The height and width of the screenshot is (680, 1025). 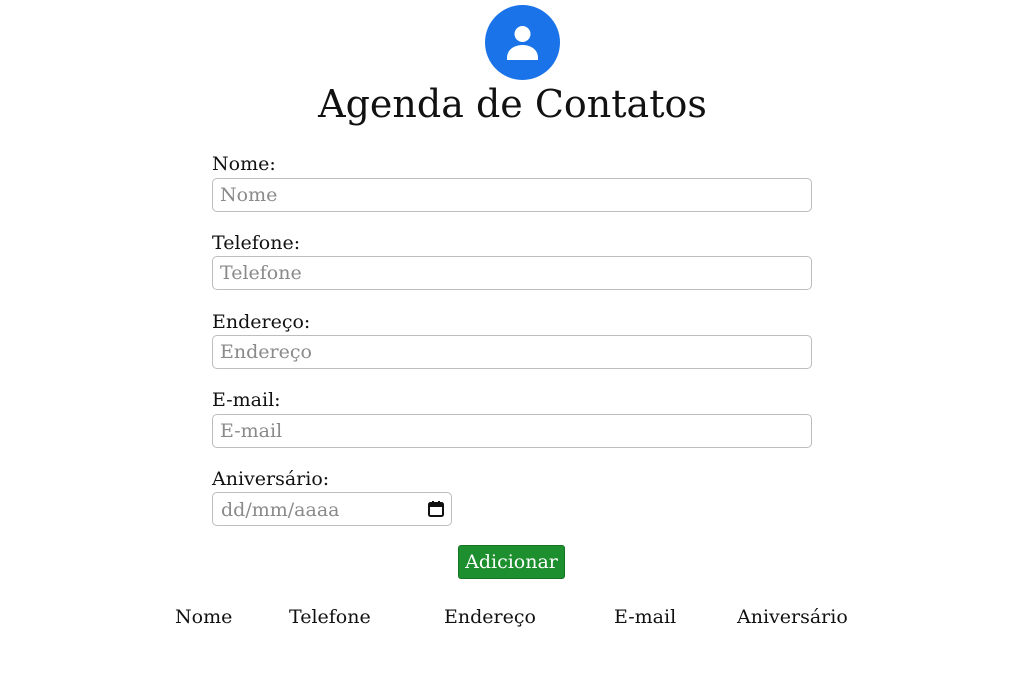 What do you see at coordinates (204, 617) in the screenshot?
I see `table-header-nome: Nome` at bounding box center [204, 617].